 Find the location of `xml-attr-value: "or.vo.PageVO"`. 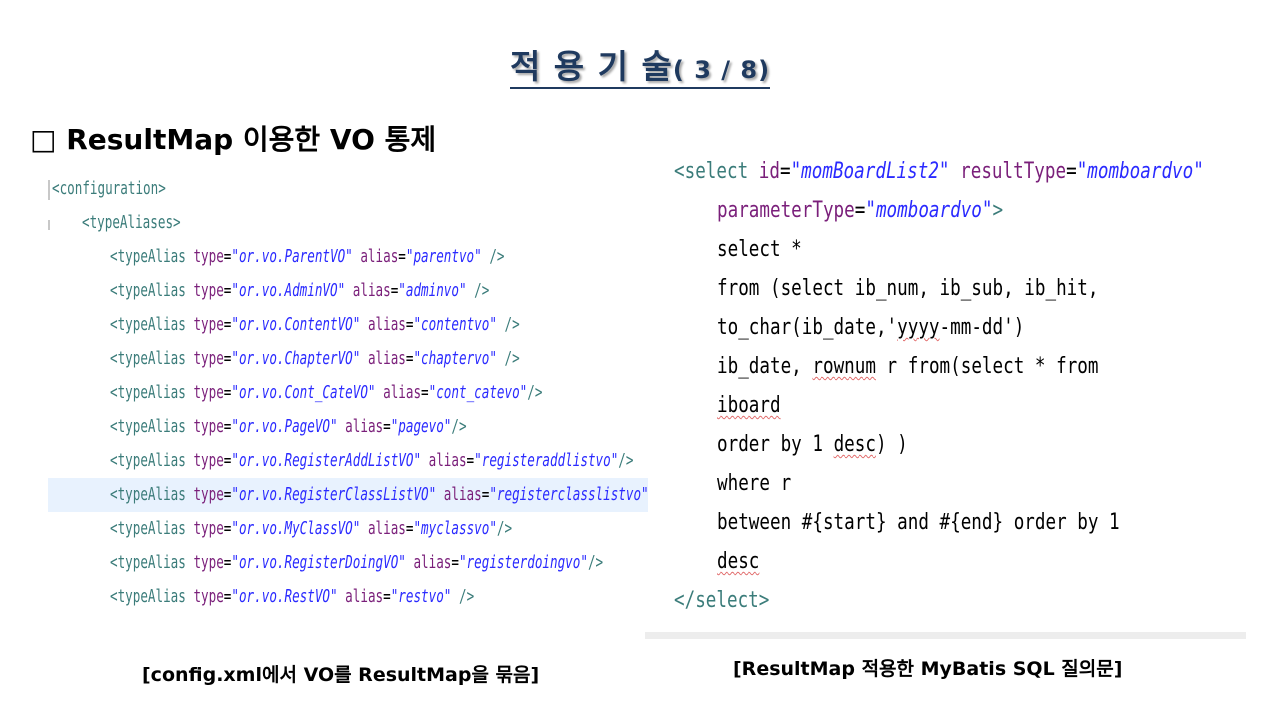

xml-attr-value: "or.vo.PageVO" is located at coordinates (284, 427).